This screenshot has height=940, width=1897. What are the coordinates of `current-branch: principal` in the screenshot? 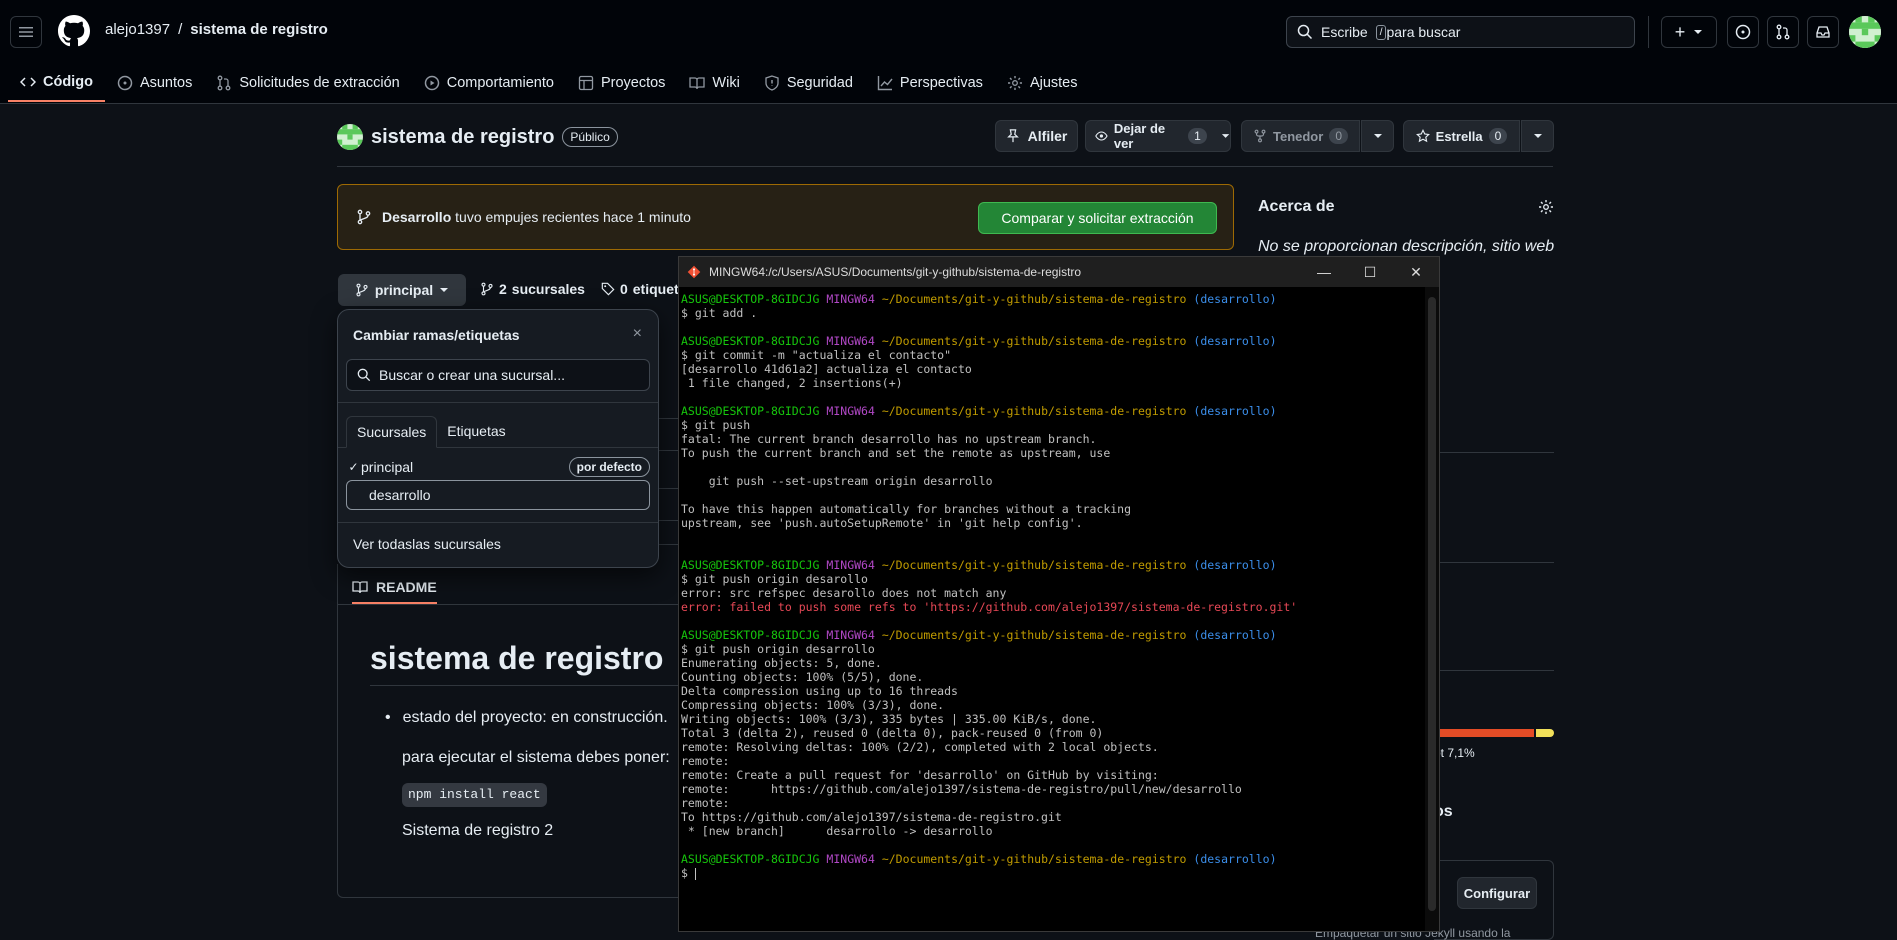 It's located at (404, 290).